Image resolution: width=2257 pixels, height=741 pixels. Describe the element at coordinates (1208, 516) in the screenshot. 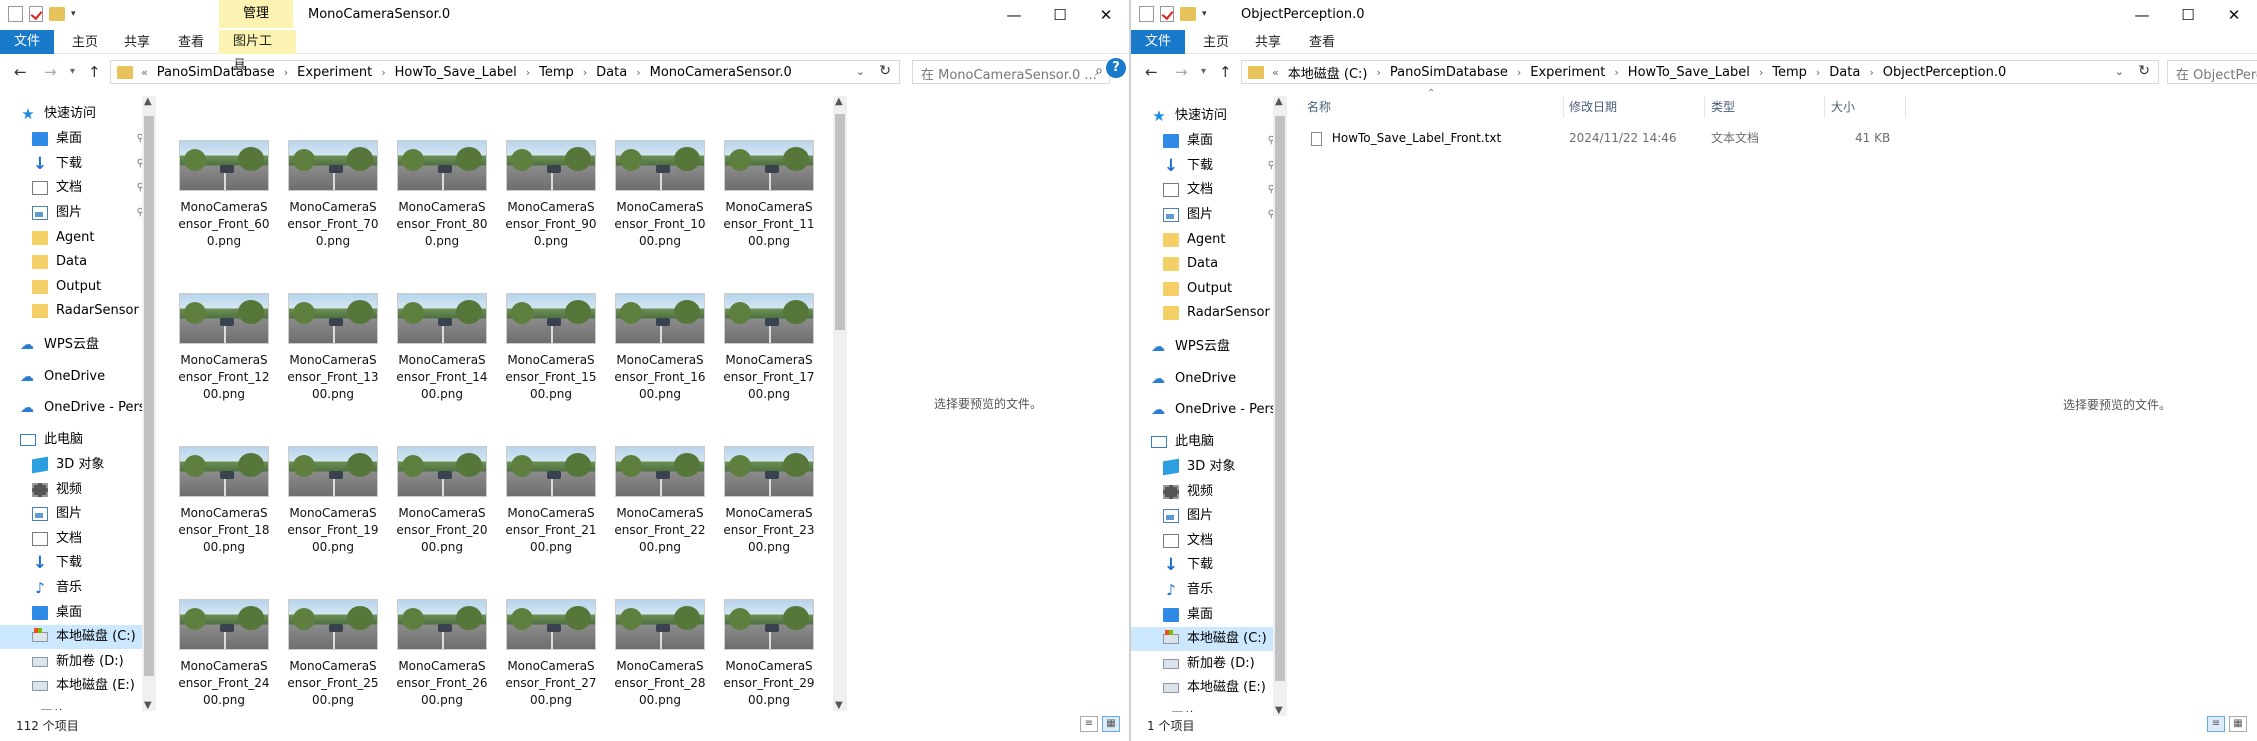

I see `sidebar-item: 图片` at that location.